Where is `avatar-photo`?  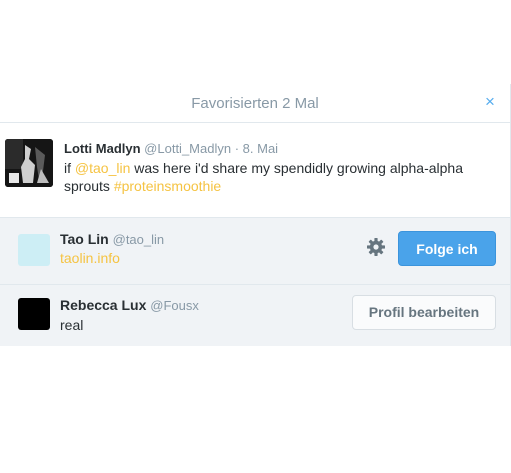 avatar-photo is located at coordinates (29, 163).